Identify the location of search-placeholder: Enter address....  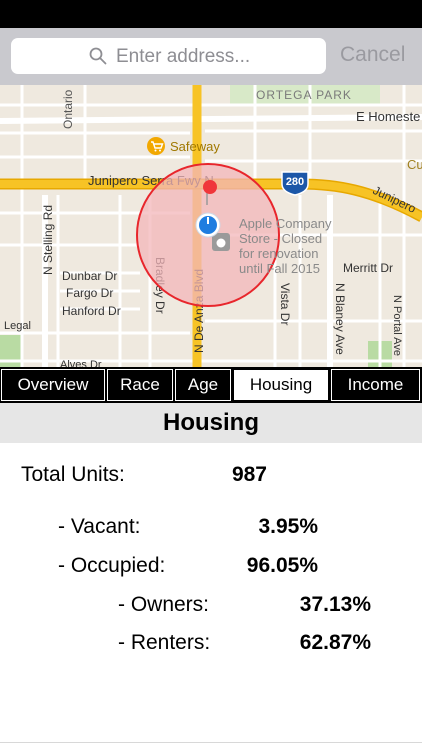
(183, 56).